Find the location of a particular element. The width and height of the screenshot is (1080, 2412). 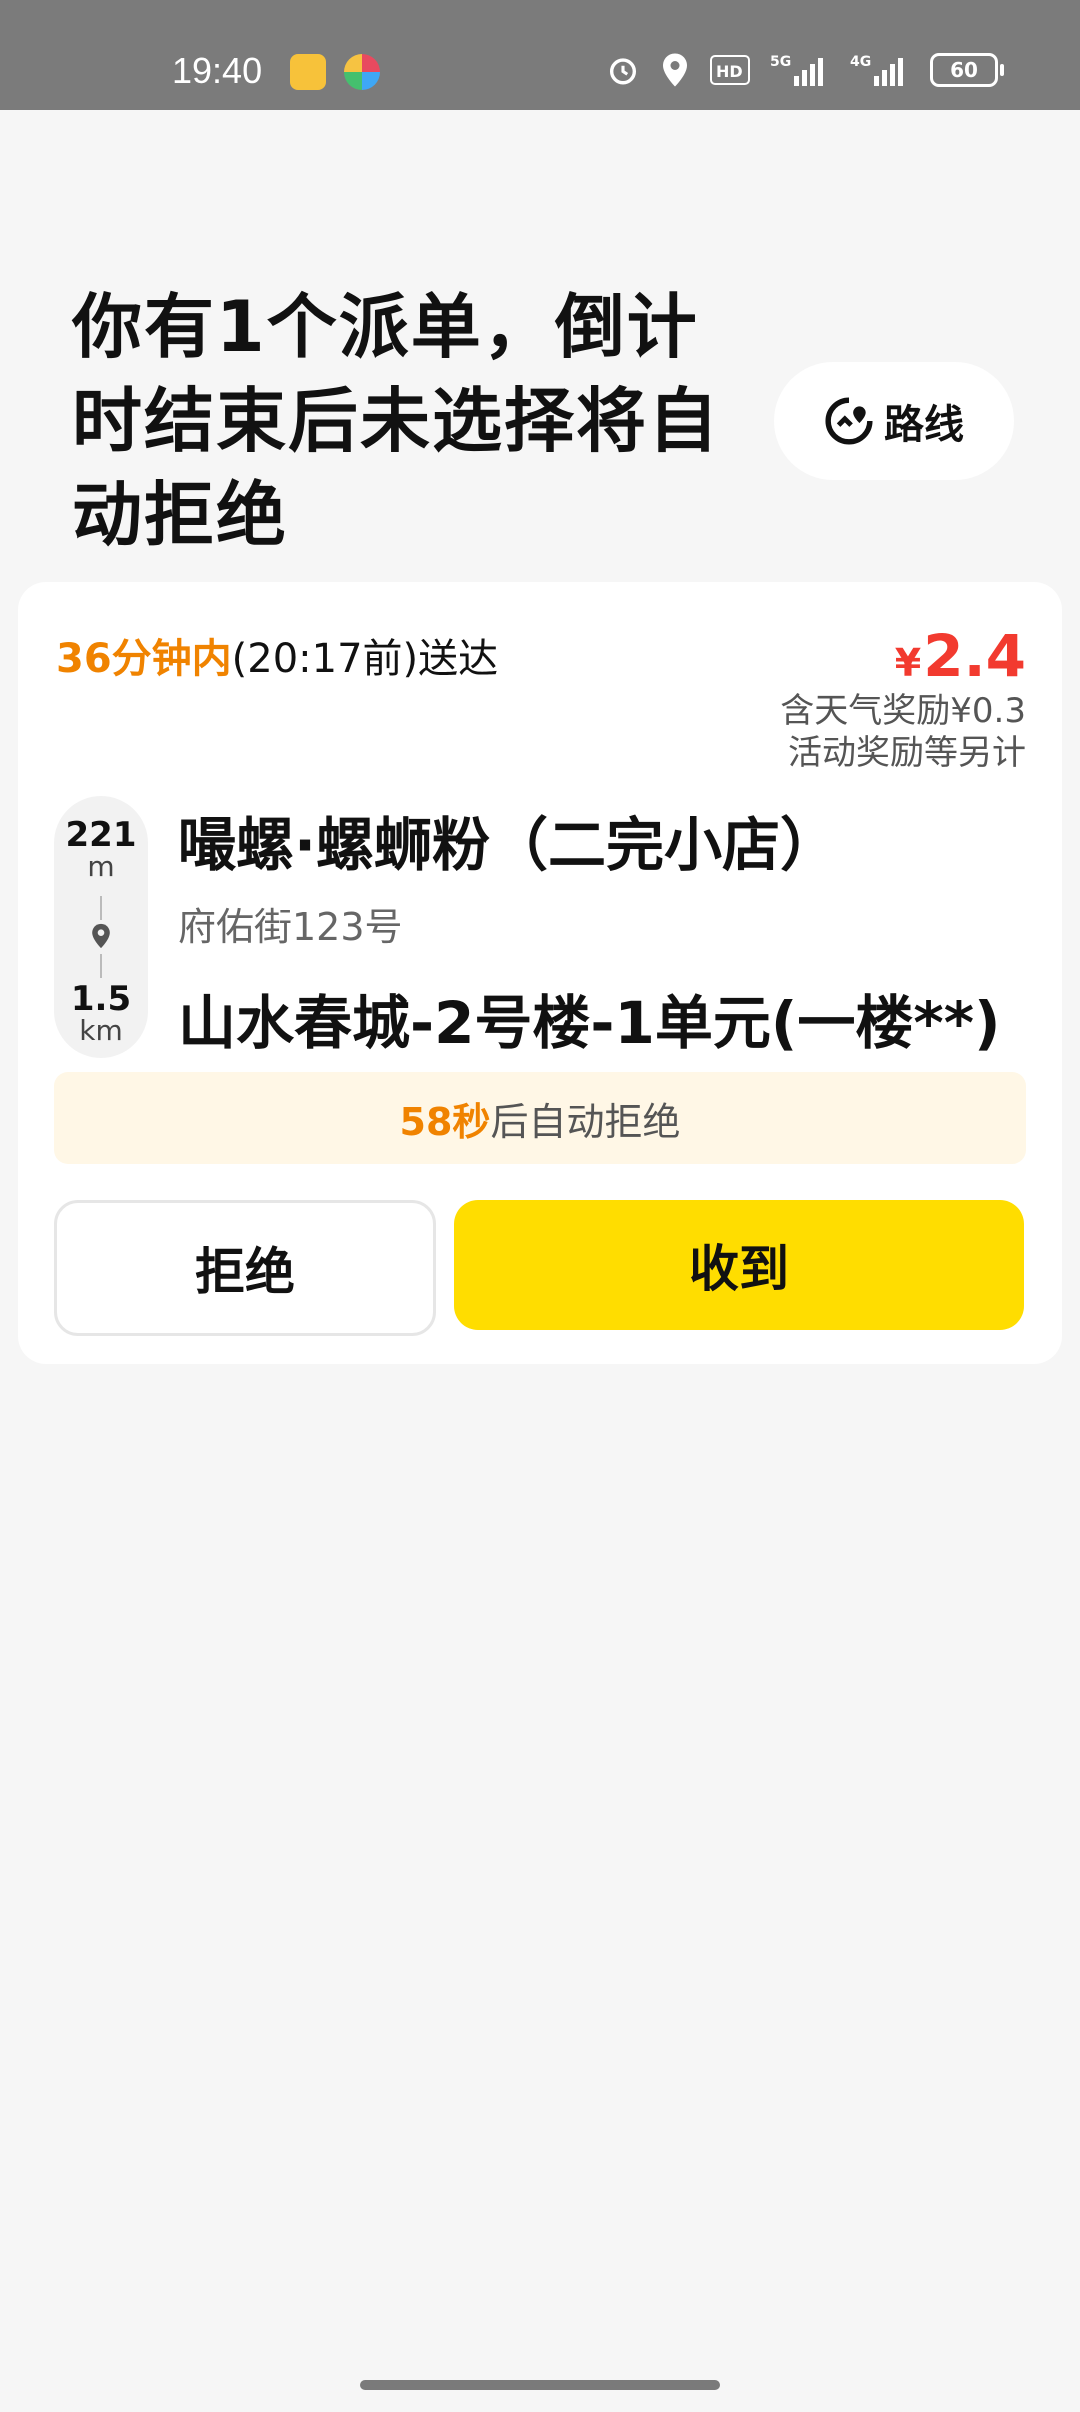

svg-text: HD is located at coordinates (729, 71).